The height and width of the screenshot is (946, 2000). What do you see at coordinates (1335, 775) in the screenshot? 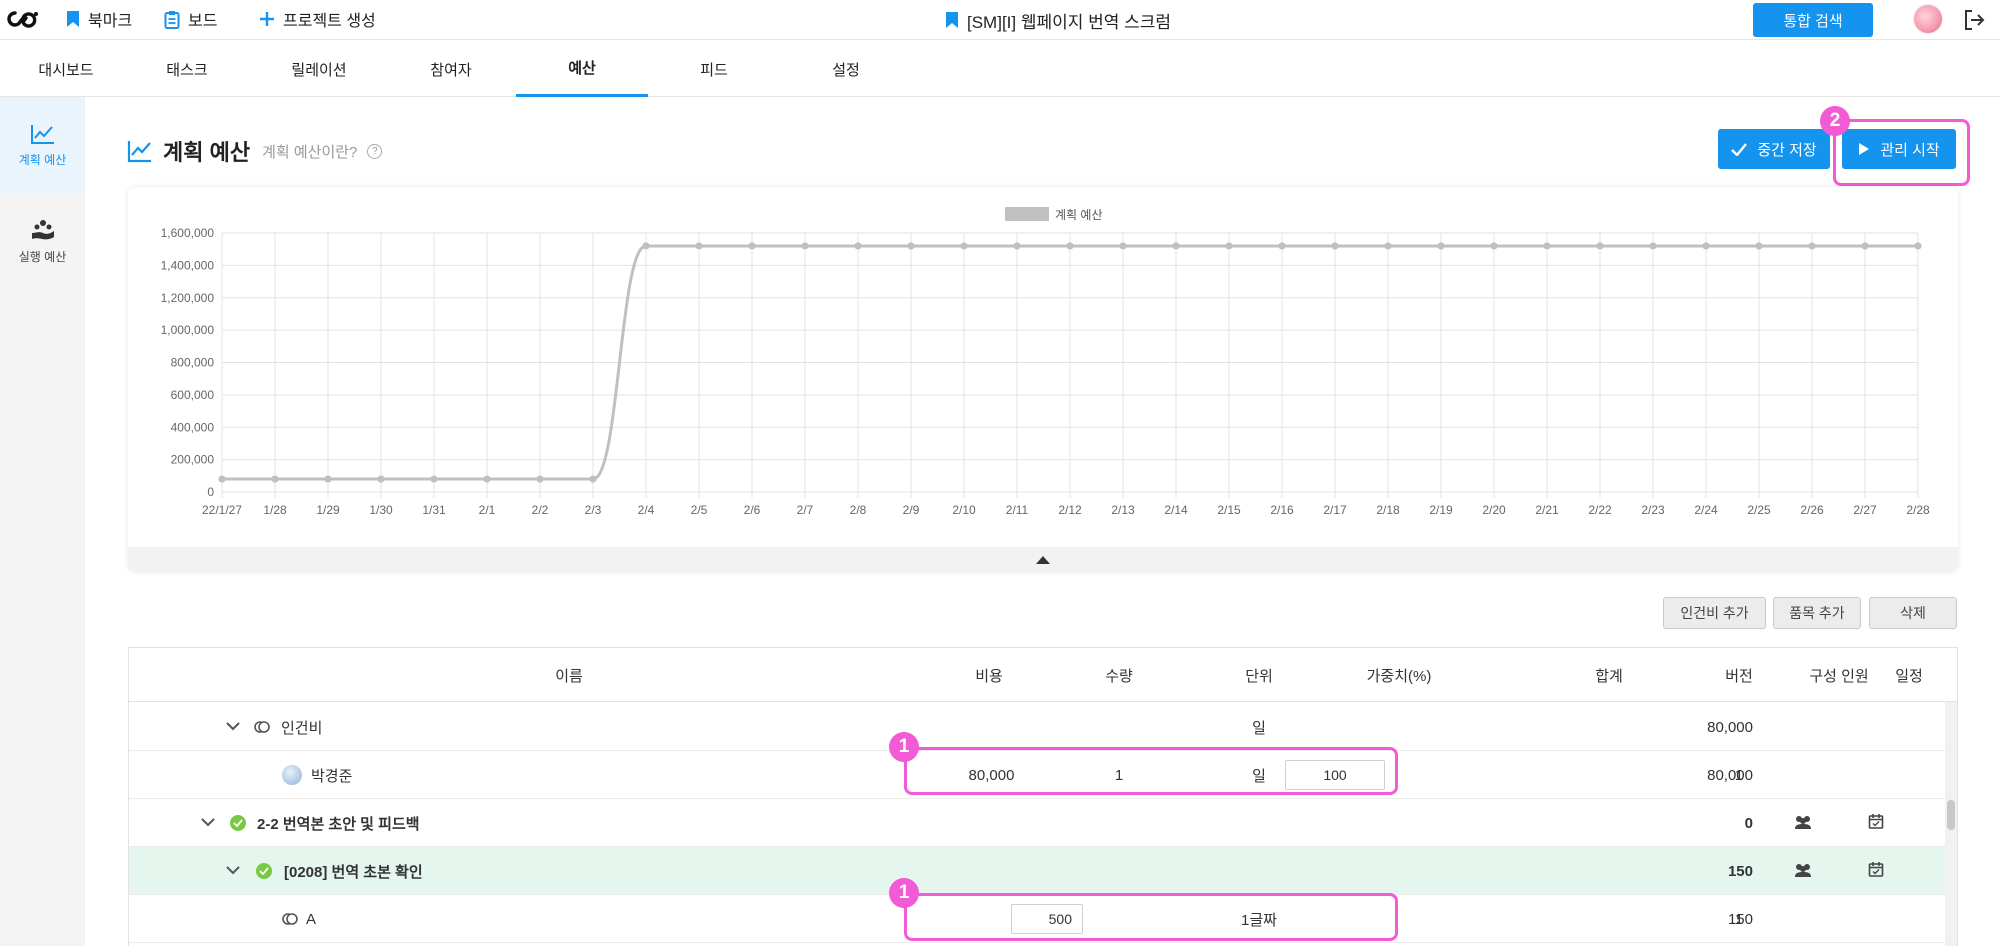
I see `weight-input: 100` at bounding box center [1335, 775].